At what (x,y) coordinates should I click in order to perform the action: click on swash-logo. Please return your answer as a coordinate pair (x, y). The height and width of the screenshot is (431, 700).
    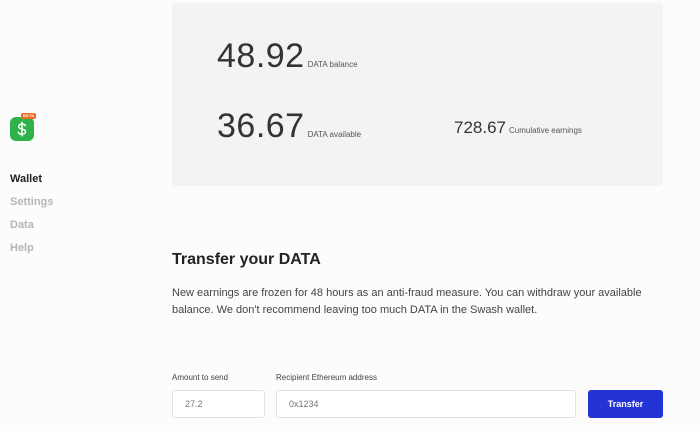
    Looking at the image, I should click on (22, 129).